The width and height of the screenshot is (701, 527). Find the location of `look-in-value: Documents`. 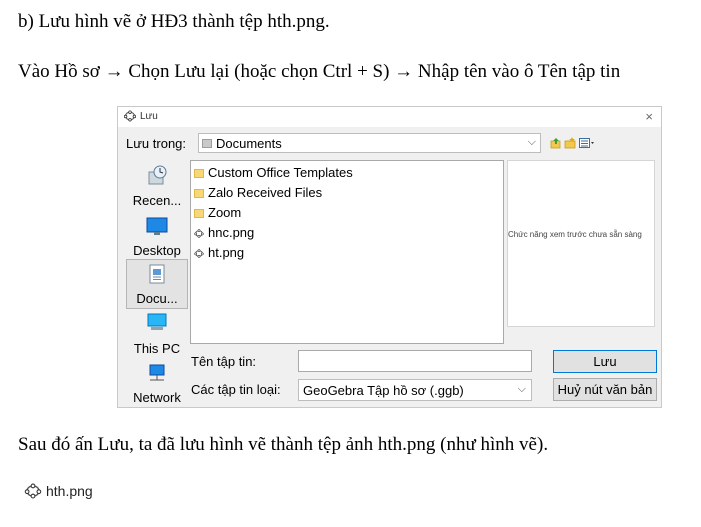

look-in-value: Documents is located at coordinates (249, 143).